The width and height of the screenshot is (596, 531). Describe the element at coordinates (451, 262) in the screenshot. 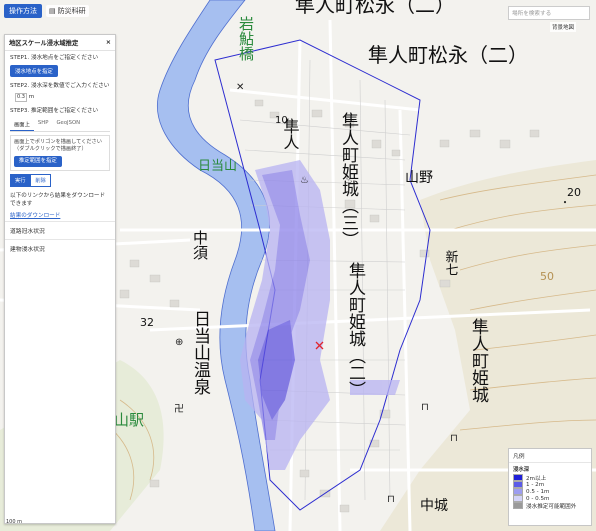

I see `label-shin: 新七` at that location.